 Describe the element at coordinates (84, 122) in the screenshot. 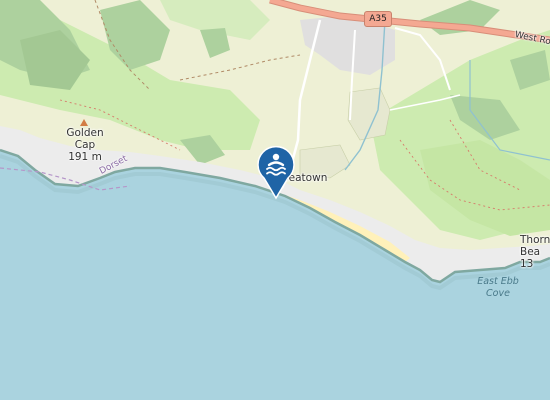

I see `peak-icon` at that location.